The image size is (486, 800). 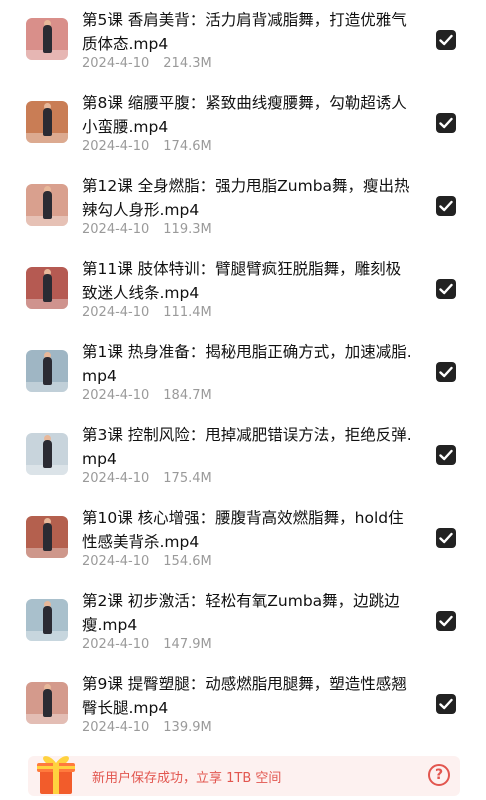 What do you see at coordinates (187, 561) in the screenshot?
I see `file-size: 154.6M` at bounding box center [187, 561].